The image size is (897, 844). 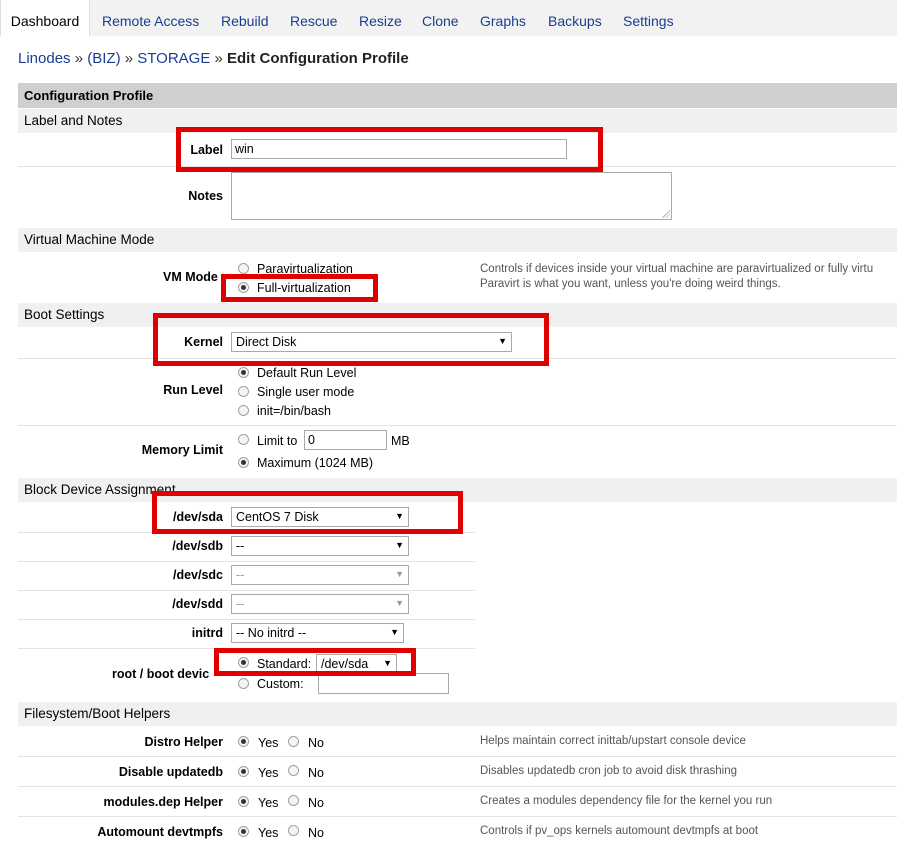 What do you see at coordinates (317, 633) in the screenshot?
I see `initrd-select: -- No initrd -- ▼` at bounding box center [317, 633].